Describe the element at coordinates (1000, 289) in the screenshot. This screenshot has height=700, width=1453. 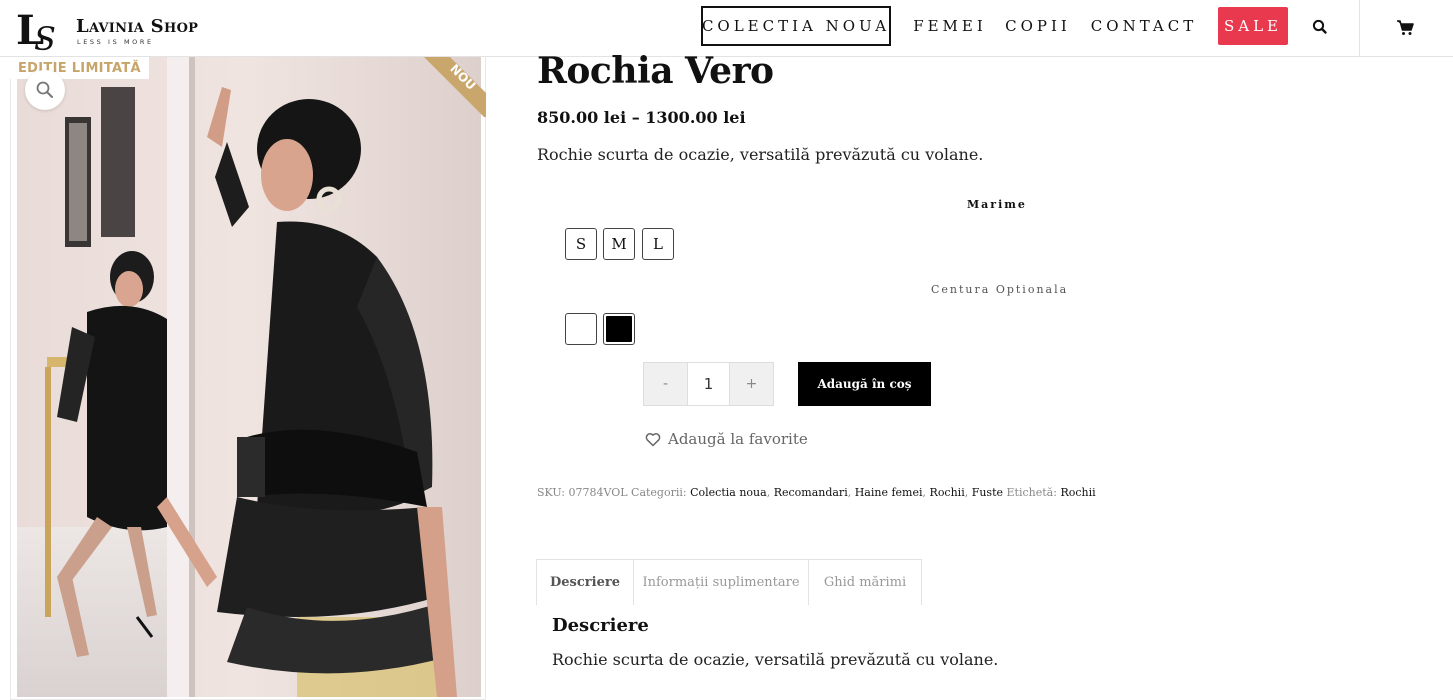
I see `belt-attribute-label: Centura Optionala` at that location.